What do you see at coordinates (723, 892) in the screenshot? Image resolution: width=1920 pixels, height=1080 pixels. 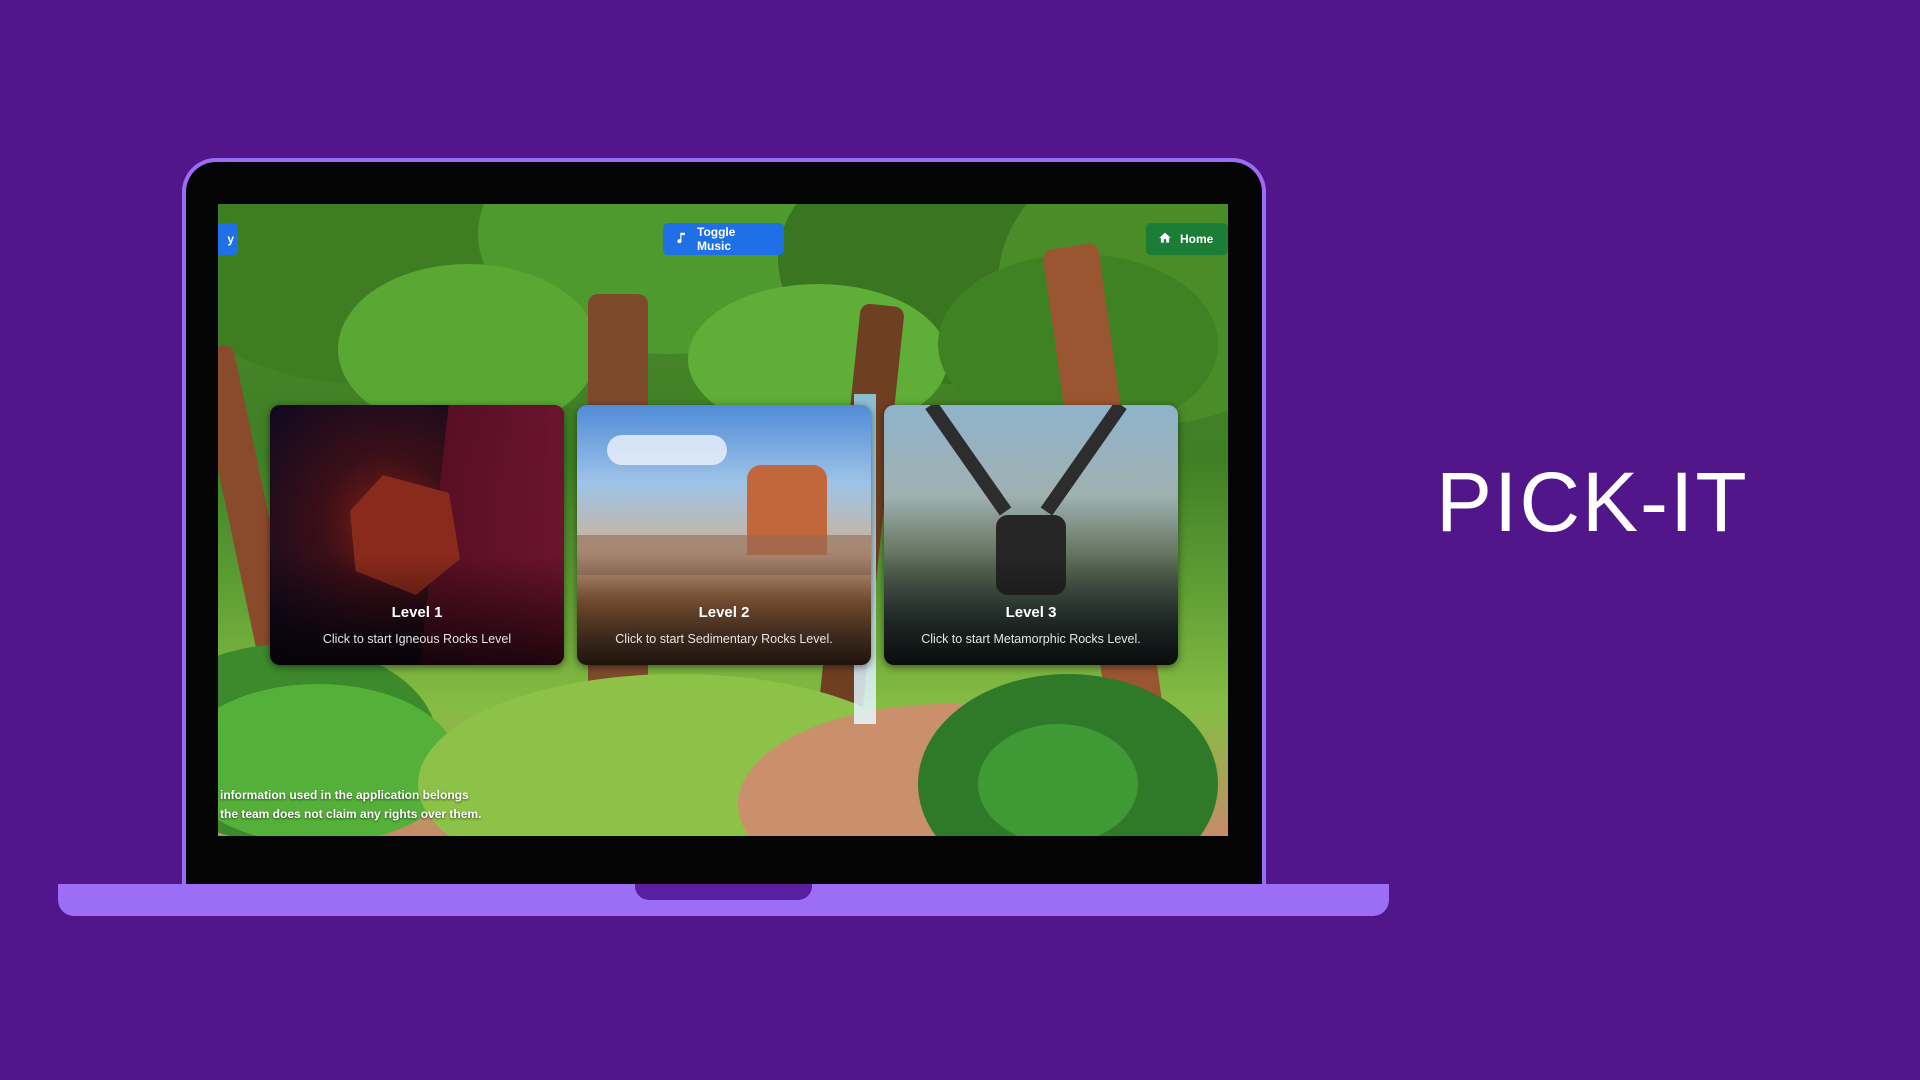 I see `laptop-notch` at bounding box center [723, 892].